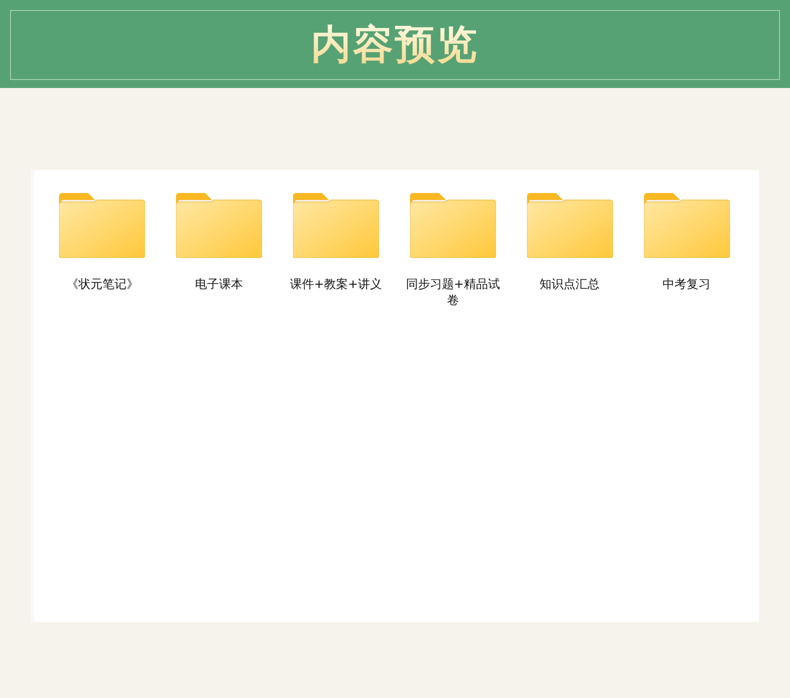 The height and width of the screenshot is (698, 790). I want to click on folder-label: 课件+教案+讲义, so click(336, 284).